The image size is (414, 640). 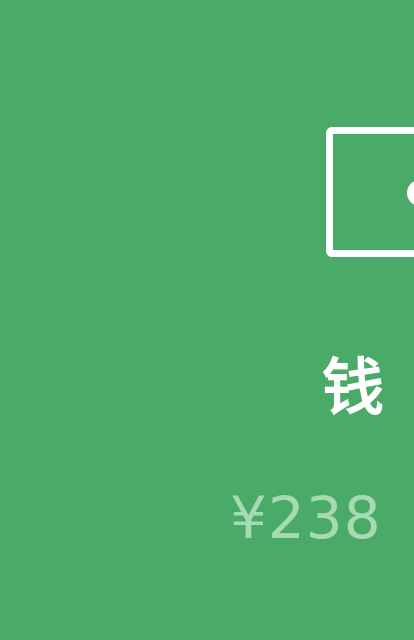 What do you see at coordinates (410, 193) in the screenshot?
I see `wallet-clasp-icon` at bounding box center [410, 193].